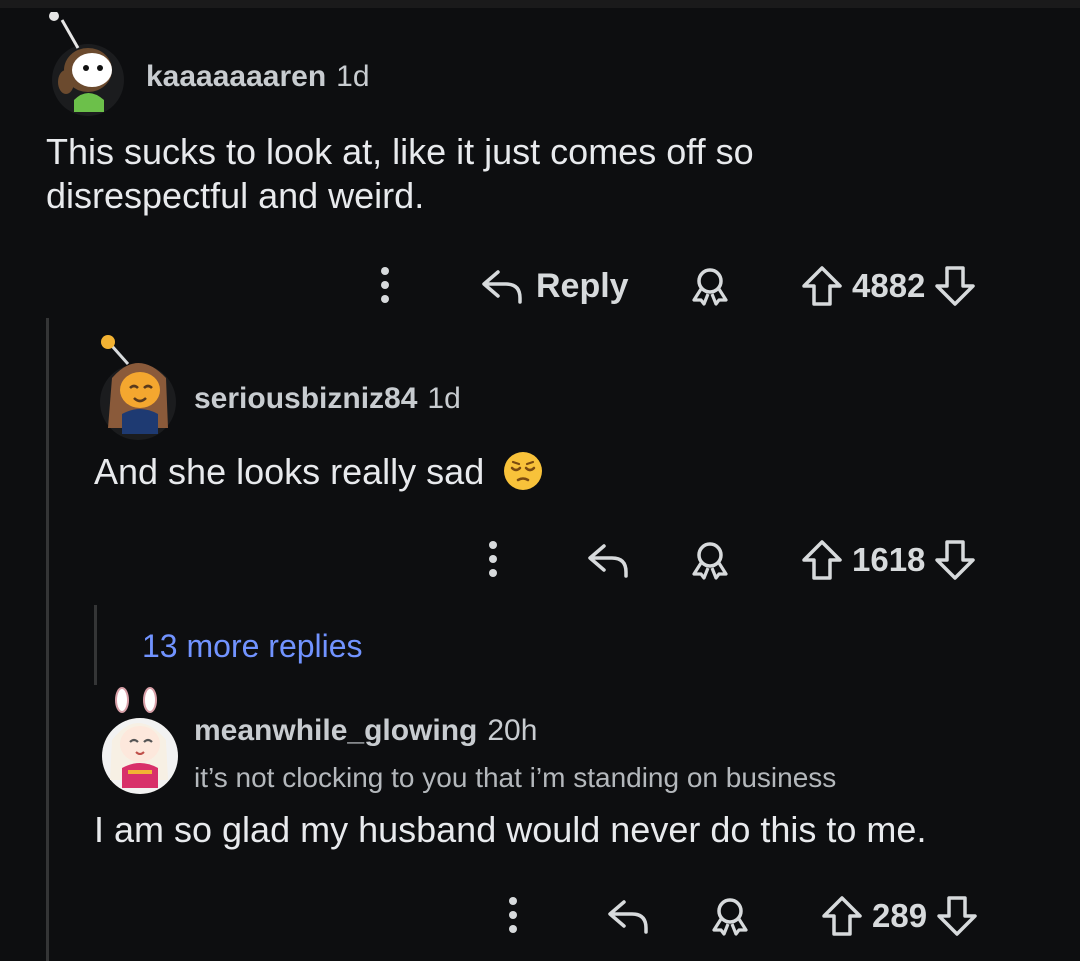  Describe the element at coordinates (512, 730) in the screenshot. I see `timestamp: 20h` at that location.